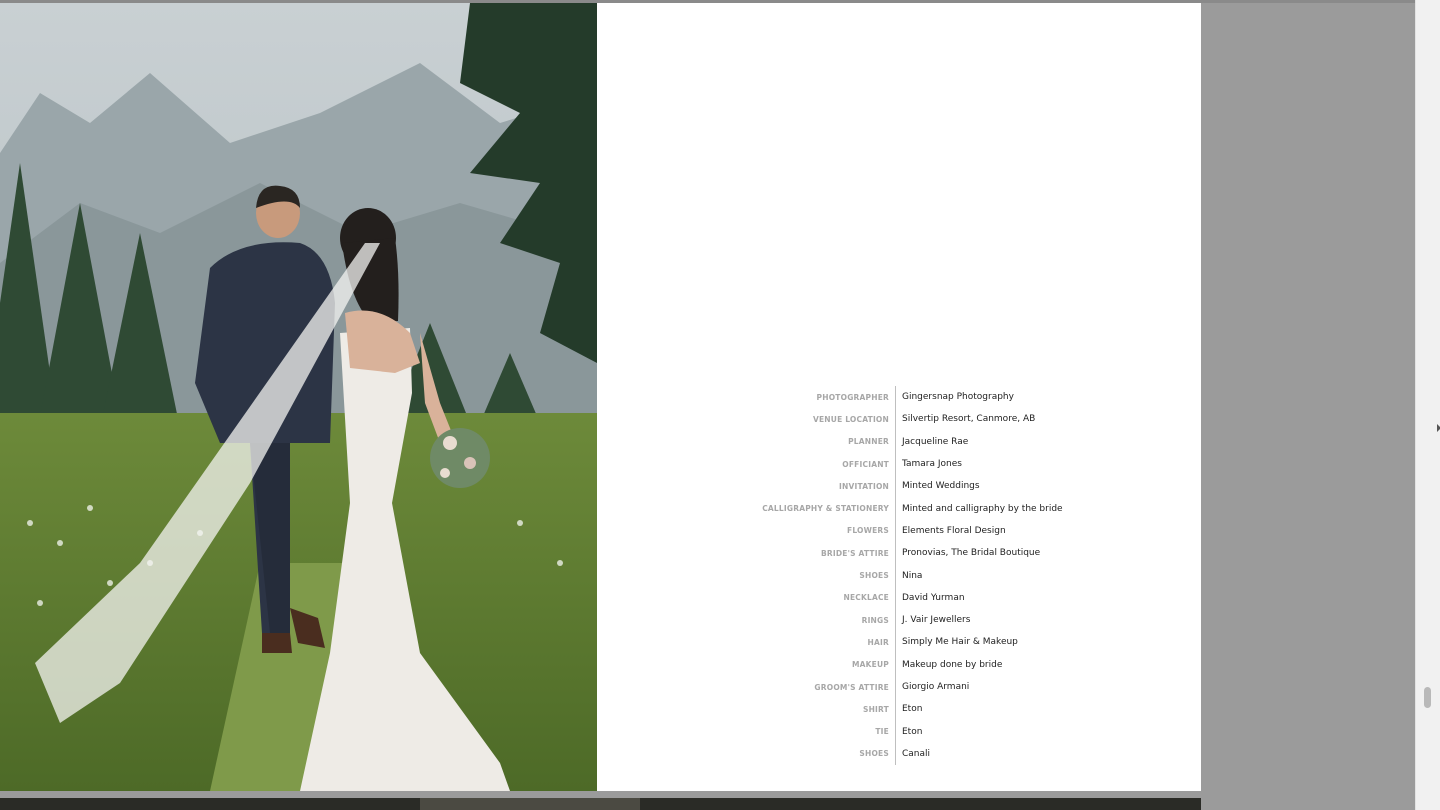 This screenshot has width=1440, height=810. I want to click on credit-row: PLANNER Jacqueline Rae, so click(930, 441).